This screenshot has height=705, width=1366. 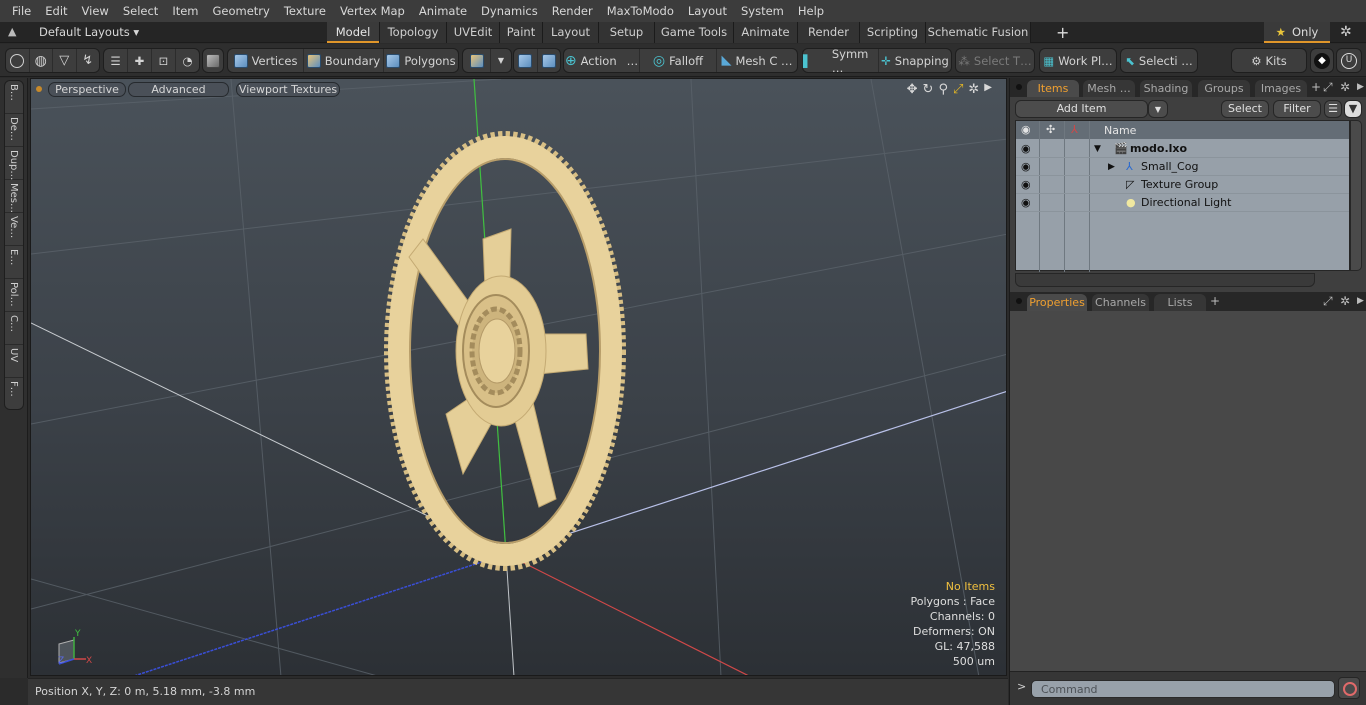 What do you see at coordinates (958, 89) in the screenshot?
I see `maximize-icon: ⤢` at bounding box center [958, 89].